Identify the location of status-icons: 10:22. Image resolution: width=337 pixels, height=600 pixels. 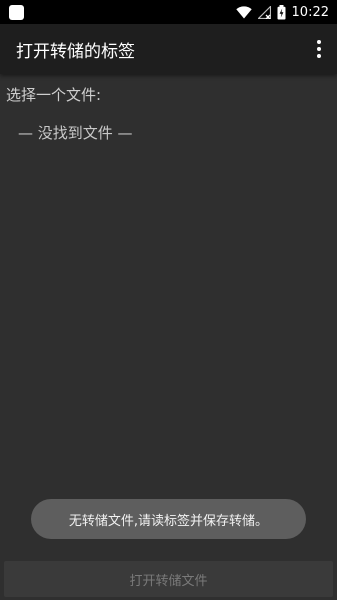
(282, 12).